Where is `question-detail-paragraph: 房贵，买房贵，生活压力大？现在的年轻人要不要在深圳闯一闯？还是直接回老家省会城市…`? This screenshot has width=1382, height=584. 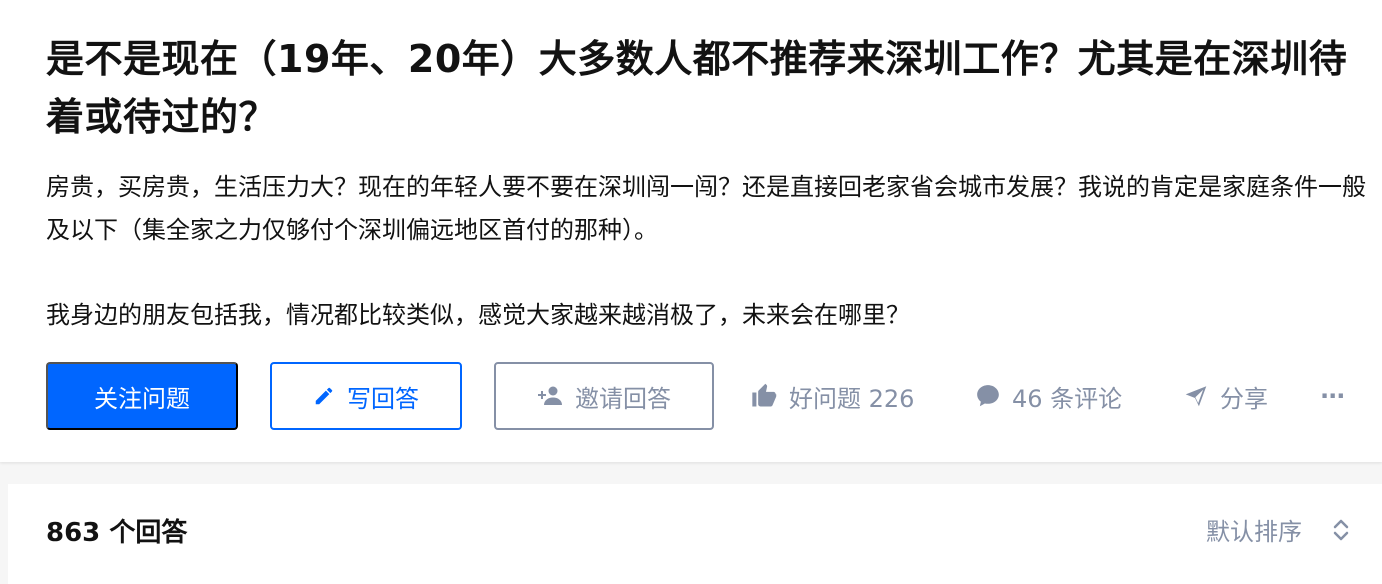
question-detail-paragraph: 房贵，买房贵，生活压力大？现在的年轻人要不要在深圳闯一闯？还是直接回老家省会城市… is located at coordinates (706, 208).